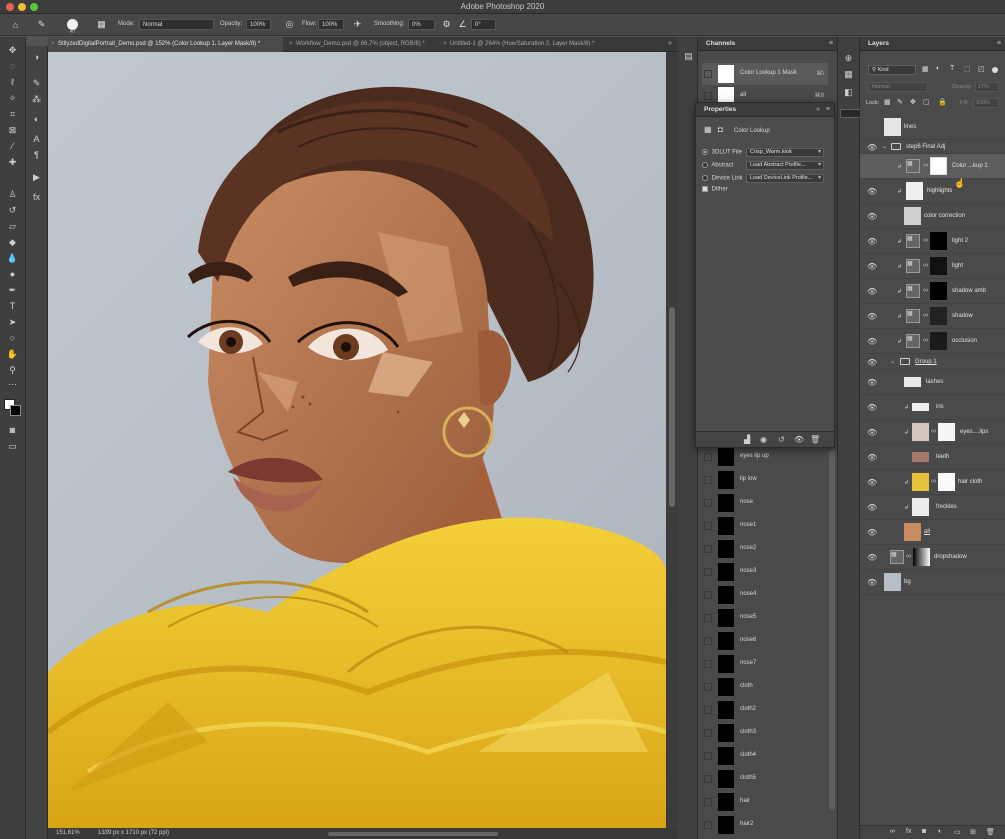 This screenshot has height=839, width=1005. Describe the element at coordinates (828, 109) in the screenshot. I see `properties-menu-icon: ≡` at that location.